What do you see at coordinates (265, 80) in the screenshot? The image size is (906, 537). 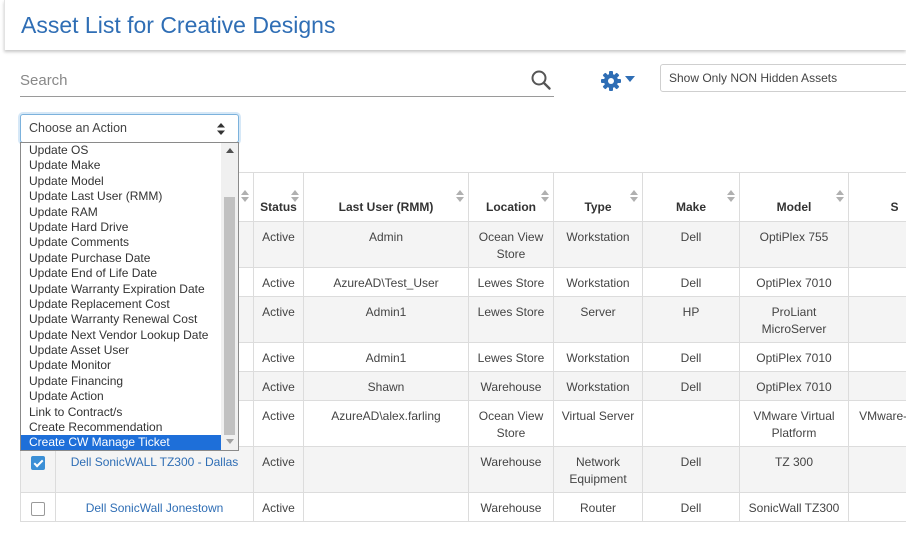 I see `search-input` at bounding box center [265, 80].